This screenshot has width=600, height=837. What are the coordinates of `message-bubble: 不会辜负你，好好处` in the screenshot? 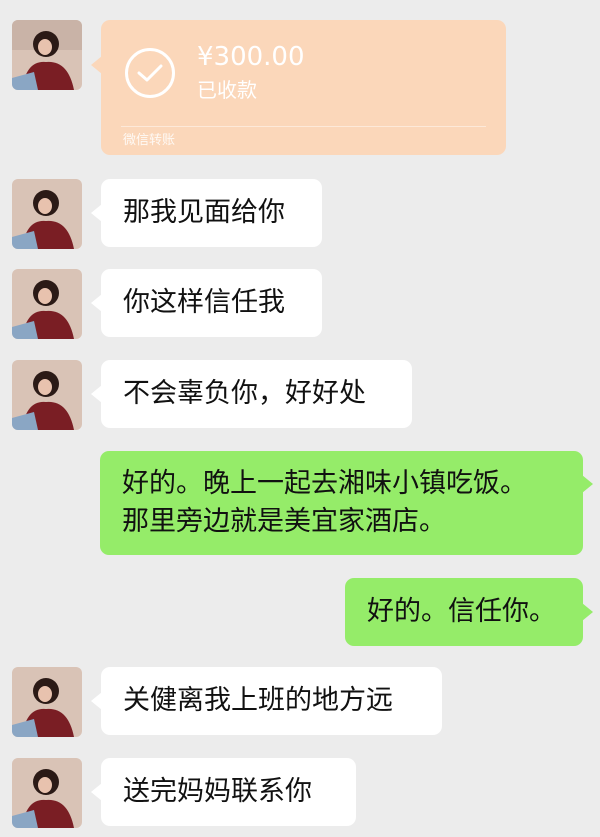 It's located at (251, 394).